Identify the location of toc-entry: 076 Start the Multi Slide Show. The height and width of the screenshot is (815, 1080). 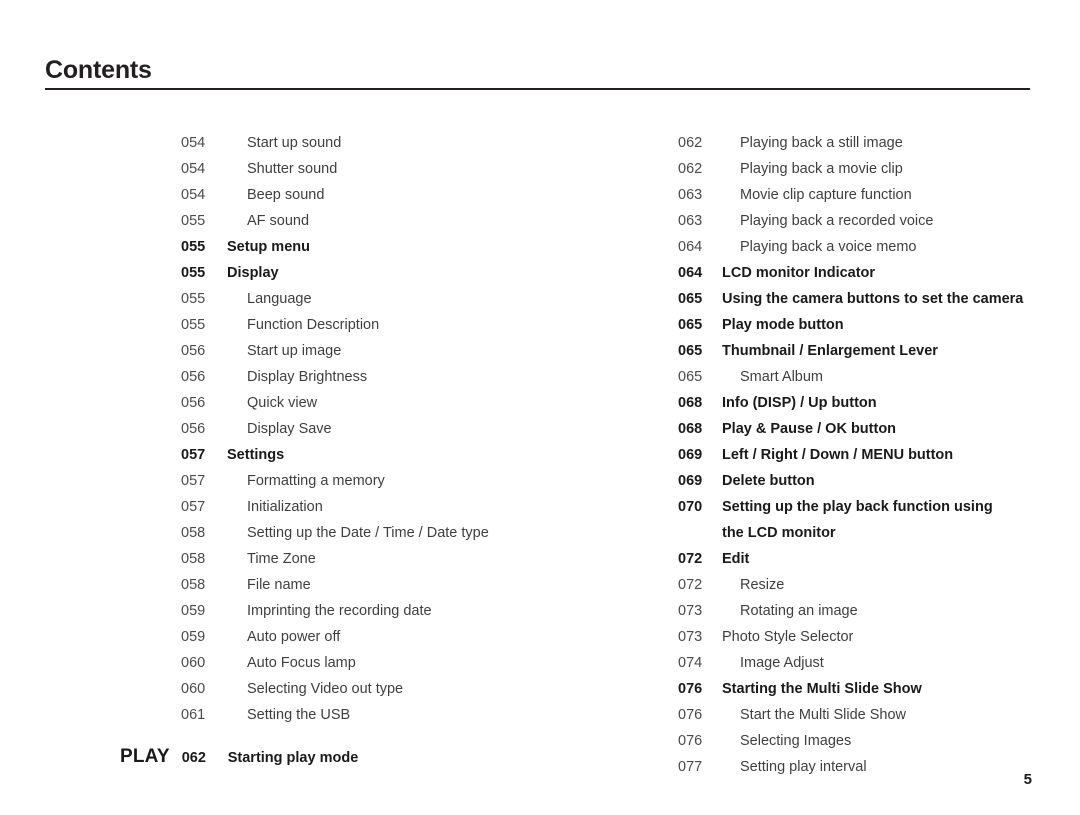
(837, 715).